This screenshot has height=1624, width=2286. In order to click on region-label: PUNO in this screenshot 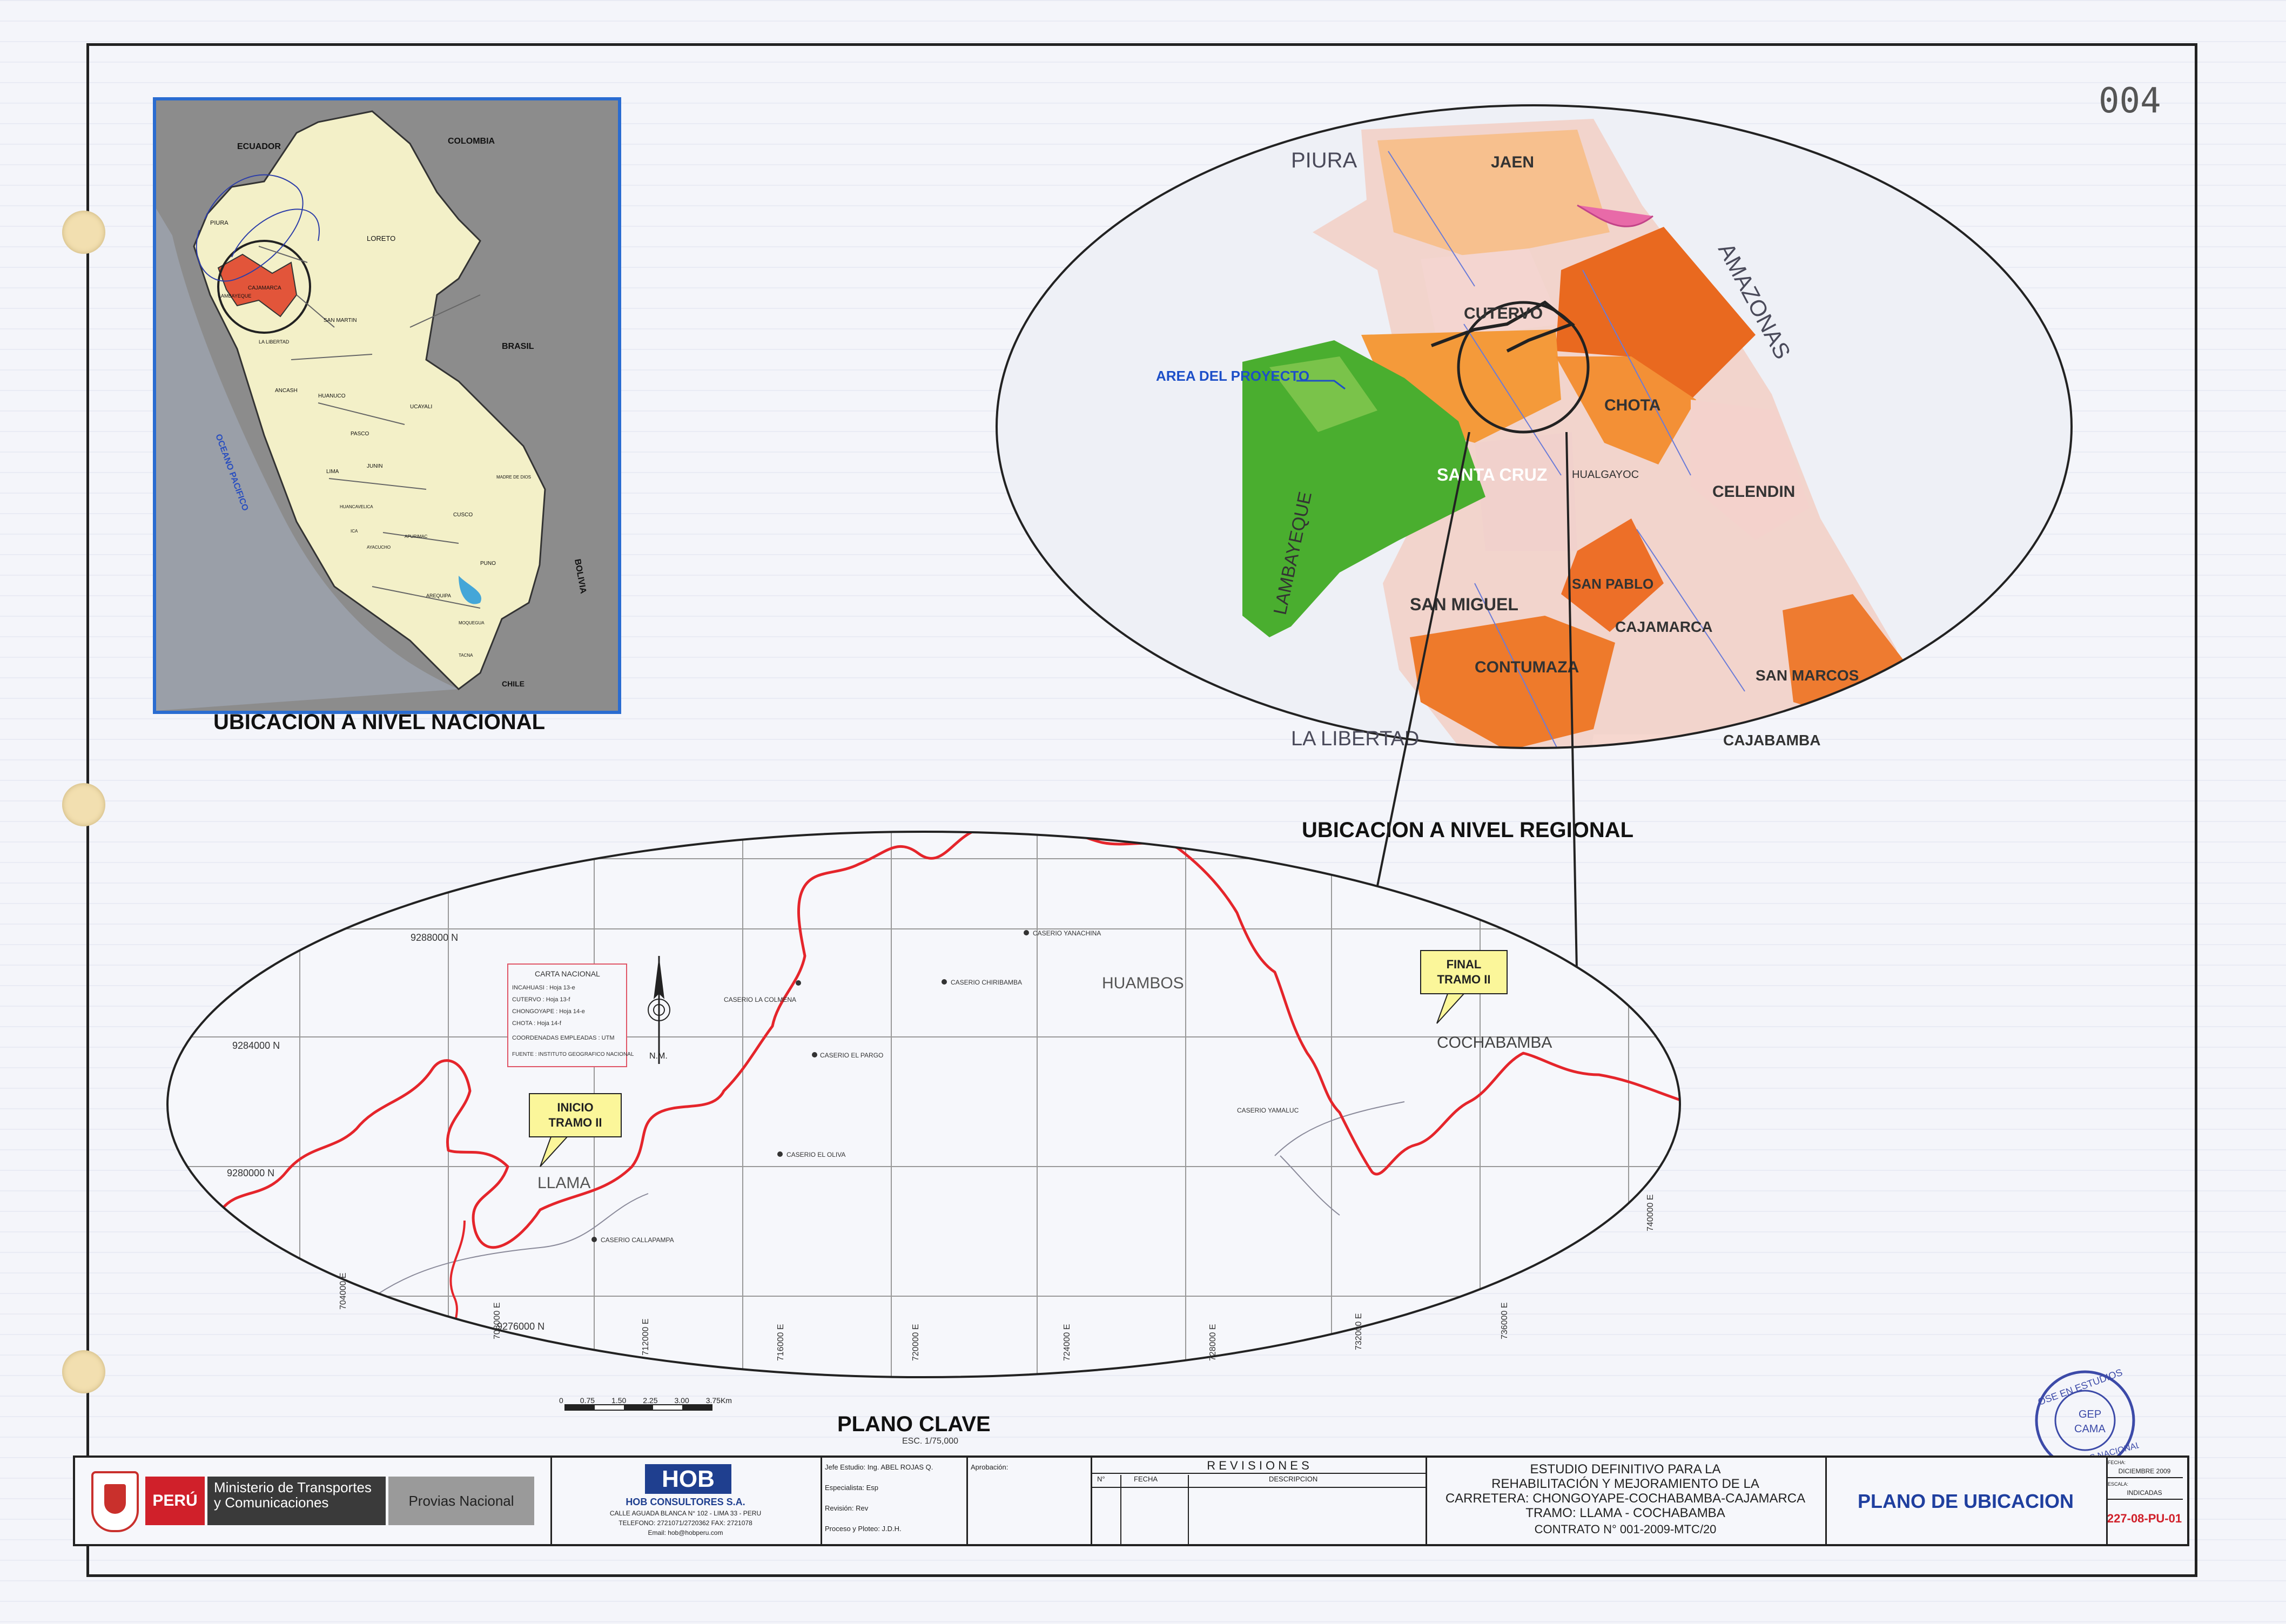, I will do `click(488, 564)`.